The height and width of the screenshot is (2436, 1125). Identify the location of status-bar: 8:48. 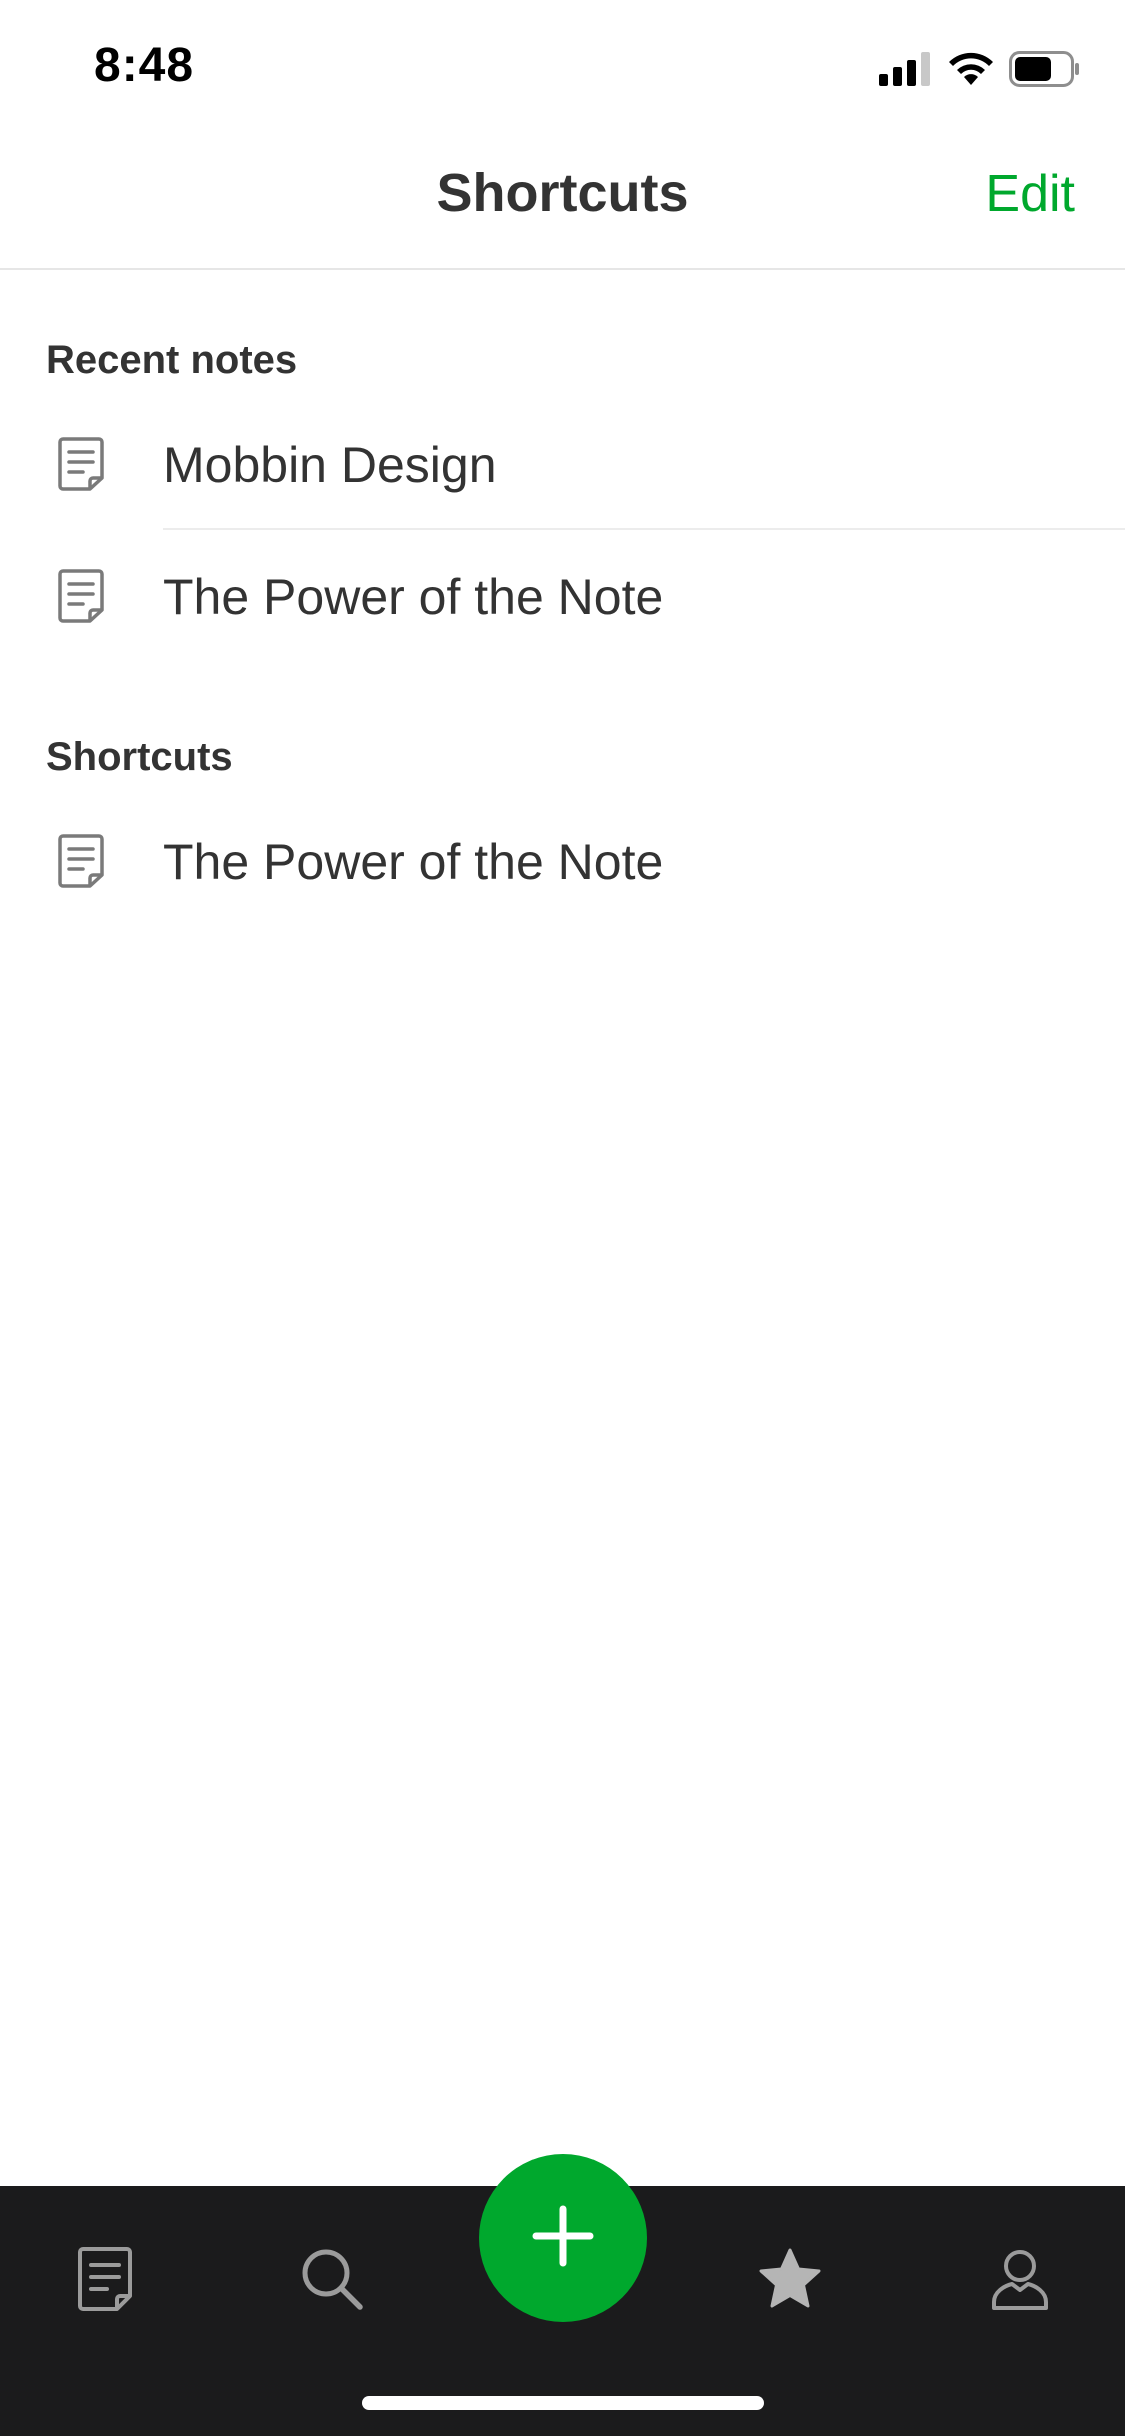
(562, 66).